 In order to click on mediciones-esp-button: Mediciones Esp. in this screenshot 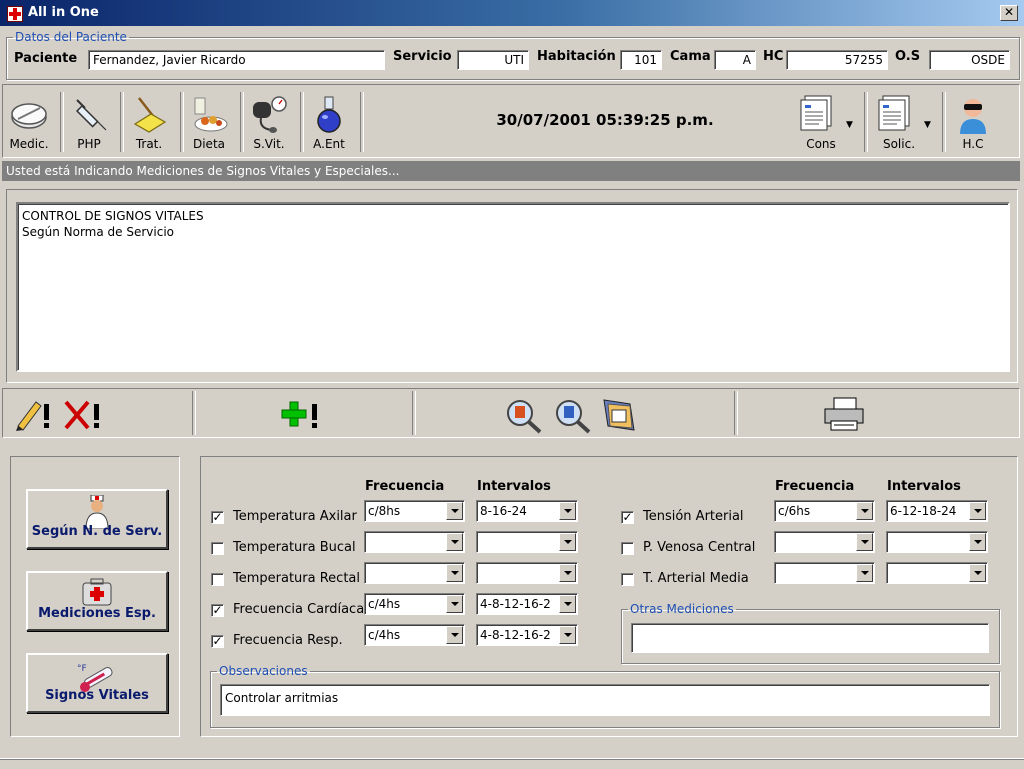, I will do `click(97, 601)`.